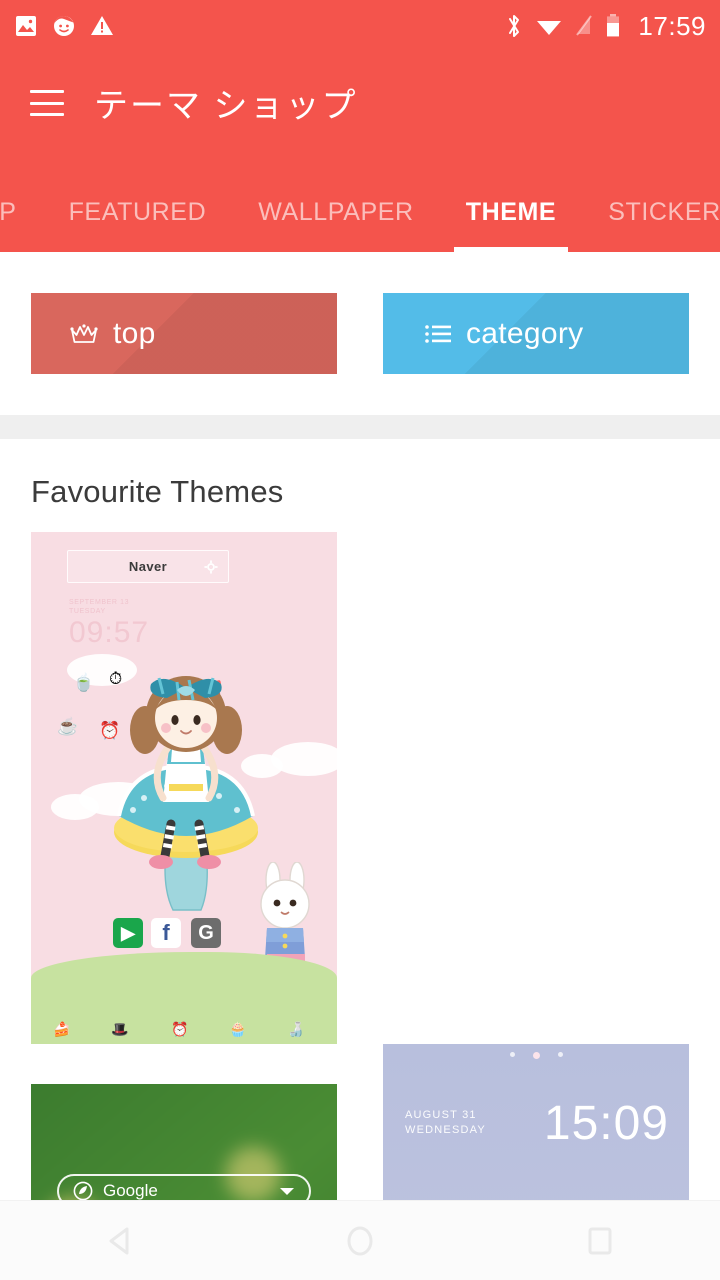 The height and width of the screenshot is (1280, 720). Describe the element at coordinates (514, 26) in the screenshot. I see `bluetooth-icon` at that location.